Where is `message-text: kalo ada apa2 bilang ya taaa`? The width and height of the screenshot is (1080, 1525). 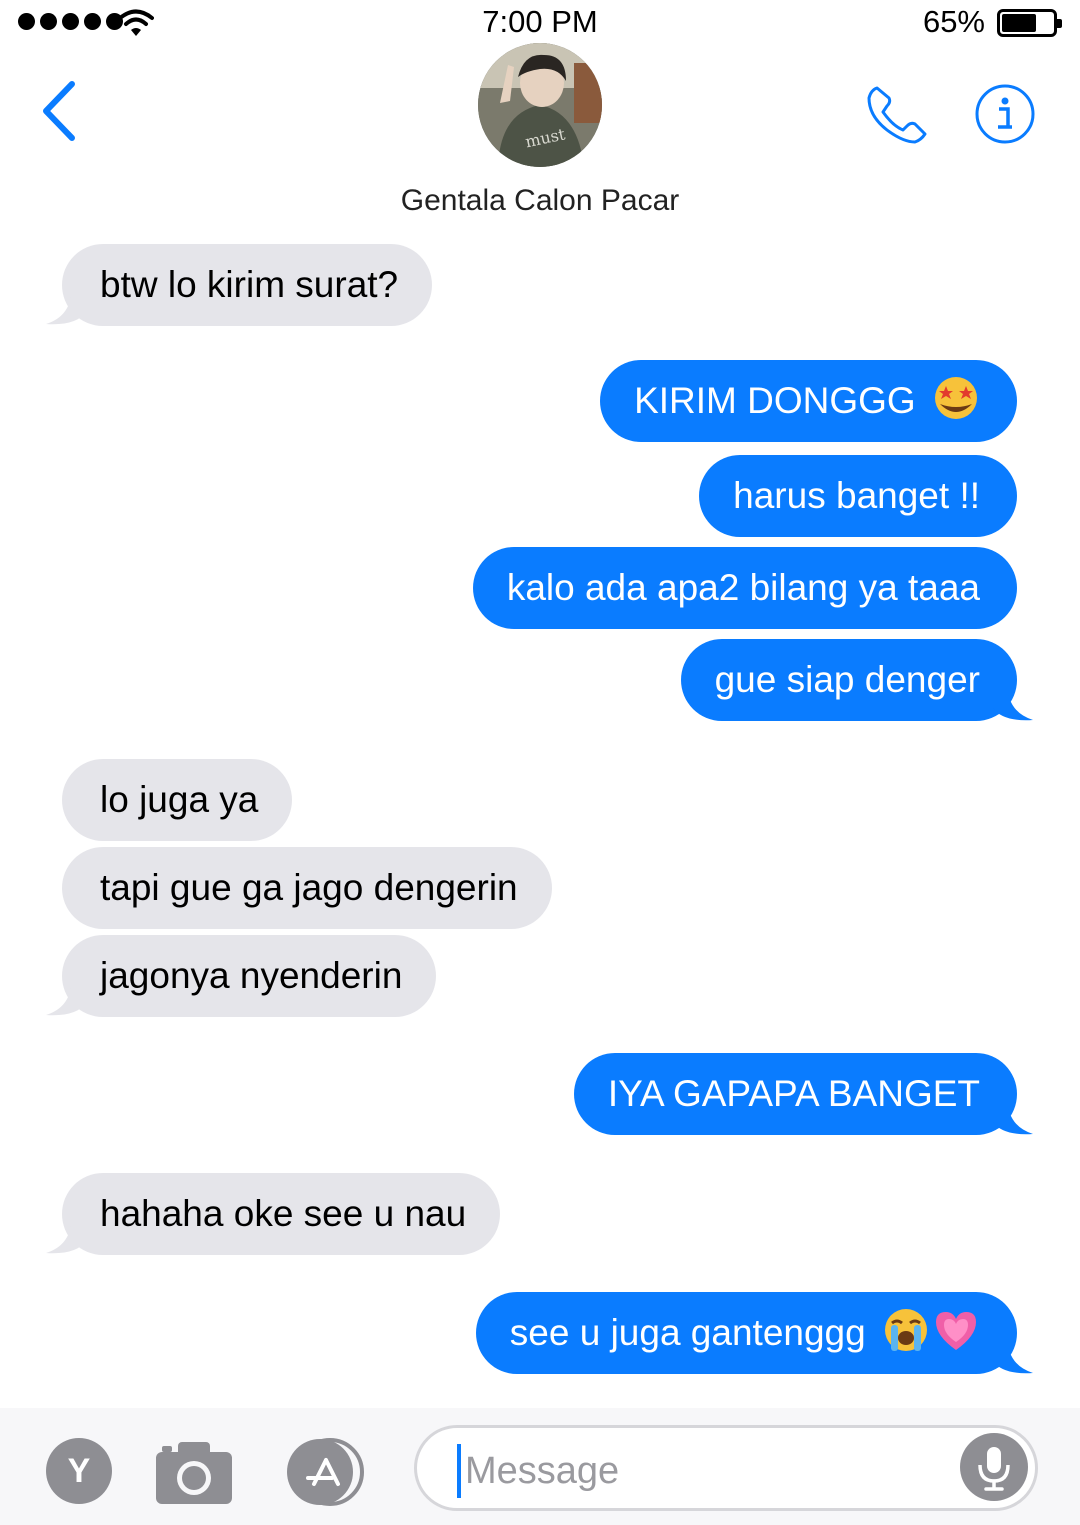
message-text: kalo ada apa2 bilang ya taaa is located at coordinates (743, 587).